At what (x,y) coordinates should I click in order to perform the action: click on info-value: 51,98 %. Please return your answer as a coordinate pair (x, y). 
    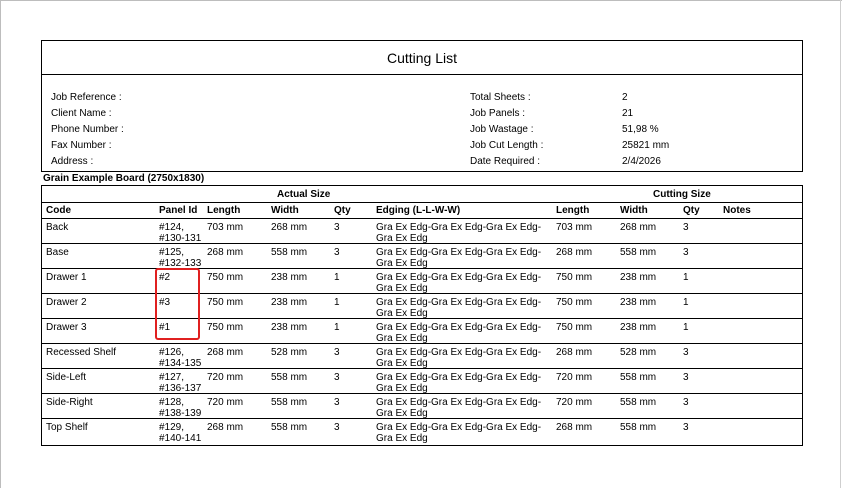
    Looking at the image, I should click on (640, 129).